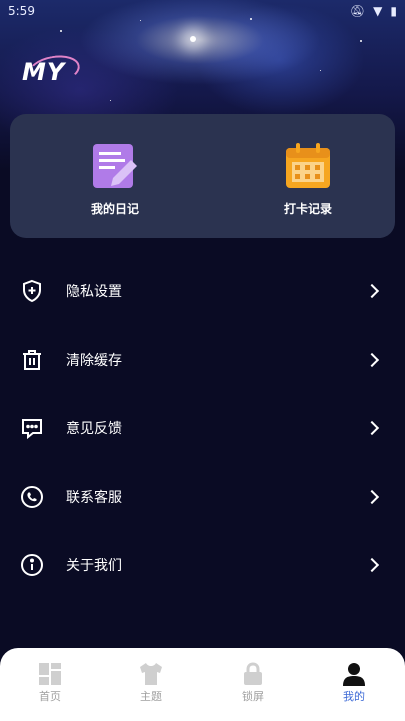 This screenshot has height=721, width=405. I want to click on trash-icon, so click(32, 360).